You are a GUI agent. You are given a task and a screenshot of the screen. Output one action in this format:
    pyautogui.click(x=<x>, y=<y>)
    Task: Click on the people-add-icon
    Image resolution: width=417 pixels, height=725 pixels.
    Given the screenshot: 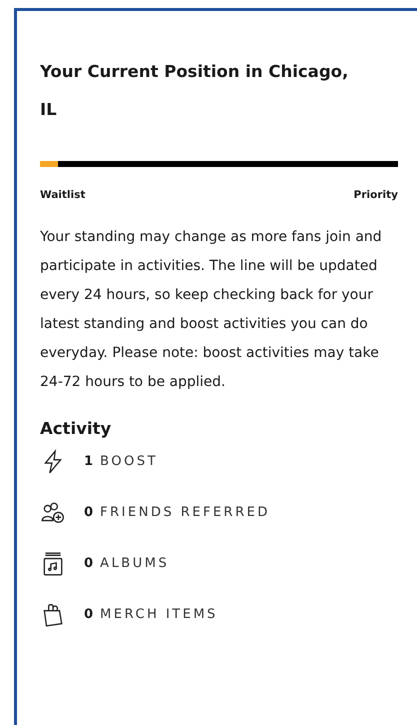 What is the action you would take?
    pyautogui.click(x=53, y=513)
    